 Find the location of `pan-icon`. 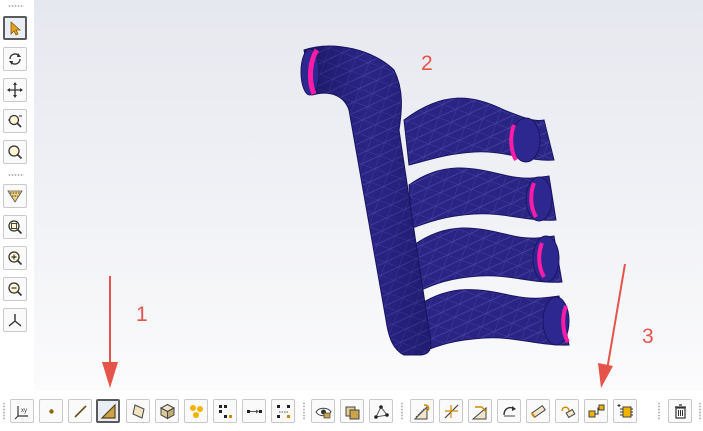

pan-icon is located at coordinates (15, 90).